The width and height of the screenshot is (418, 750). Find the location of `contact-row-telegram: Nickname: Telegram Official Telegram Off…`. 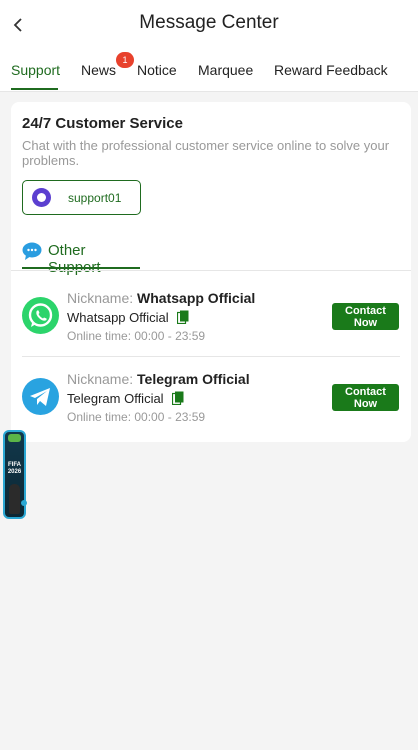

contact-row-telegram: Nickname: Telegram Official Telegram Off… is located at coordinates (211, 403).